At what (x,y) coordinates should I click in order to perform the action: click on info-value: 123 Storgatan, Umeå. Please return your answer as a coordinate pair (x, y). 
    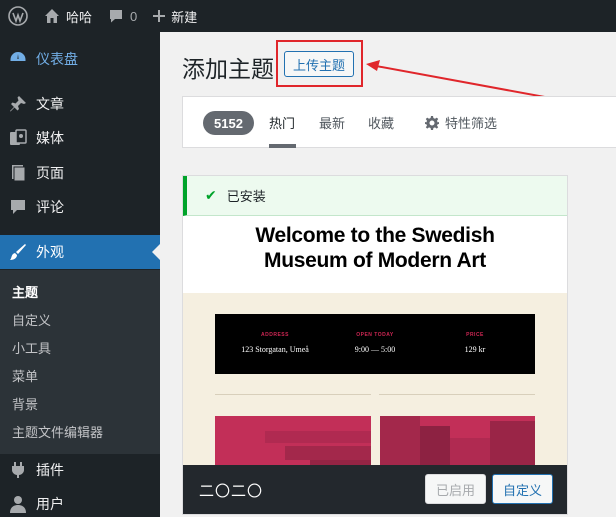
    Looking at the image, I should click on (275, 349).